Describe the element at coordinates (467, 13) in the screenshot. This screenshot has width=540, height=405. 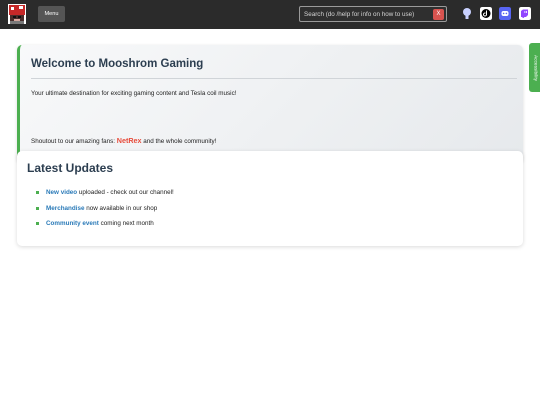
I see `github-icon` at that location.